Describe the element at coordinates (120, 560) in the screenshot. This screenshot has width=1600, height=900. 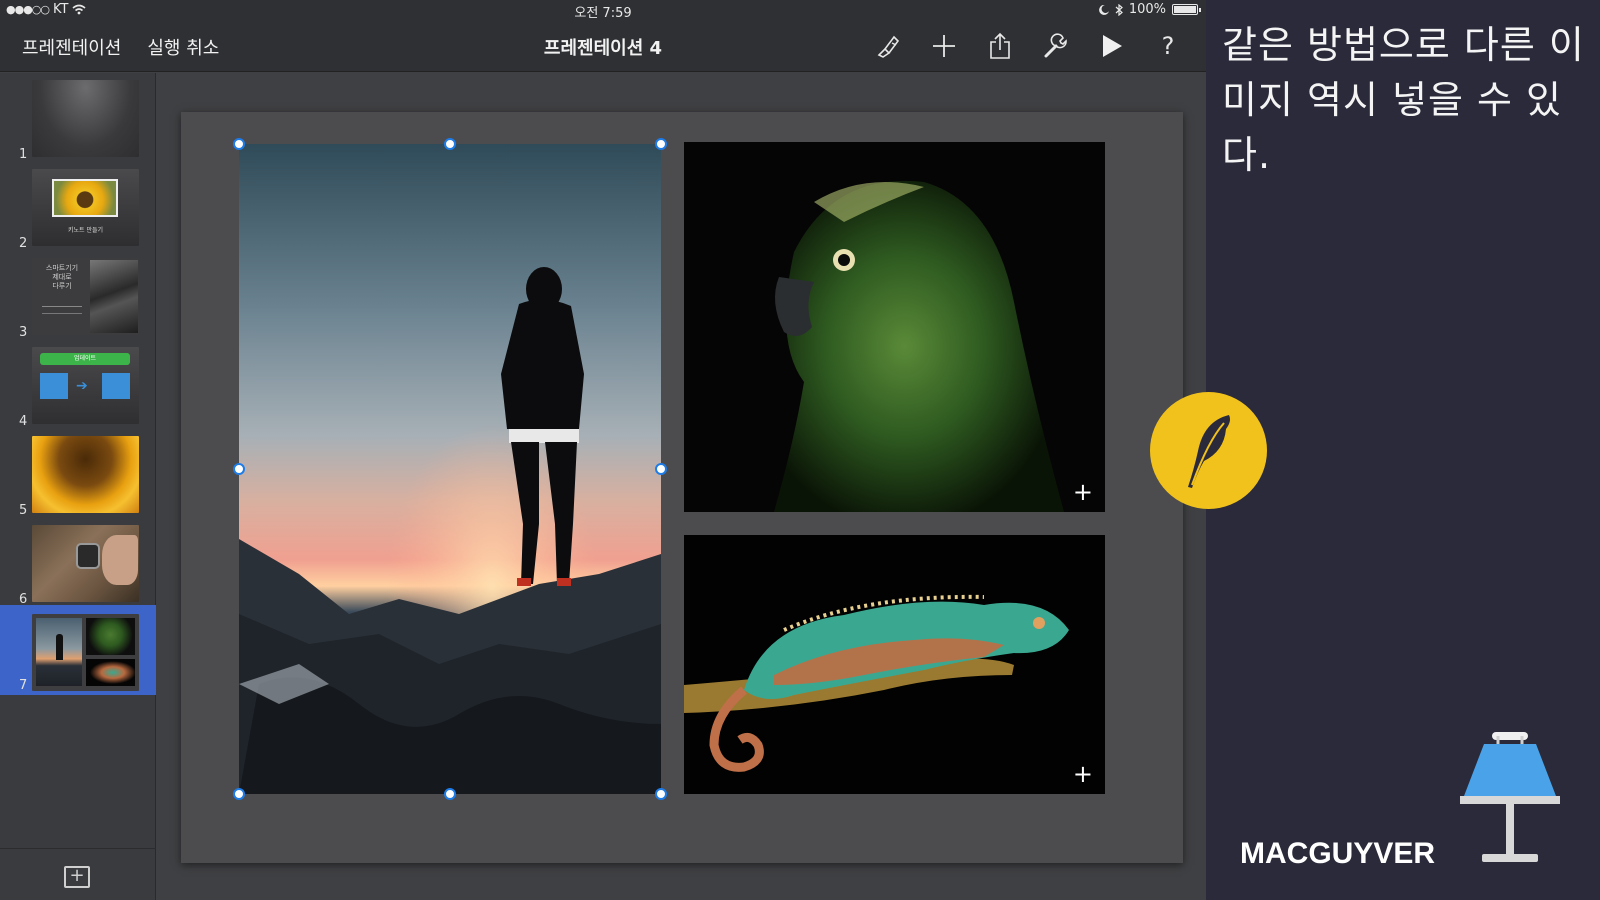
I see `hand-image` at that location.